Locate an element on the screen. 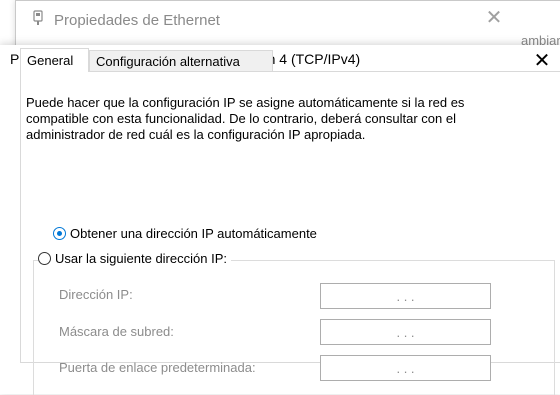  tab-alternate-label: Configuración alternativa is located at coordinates (168, 61).